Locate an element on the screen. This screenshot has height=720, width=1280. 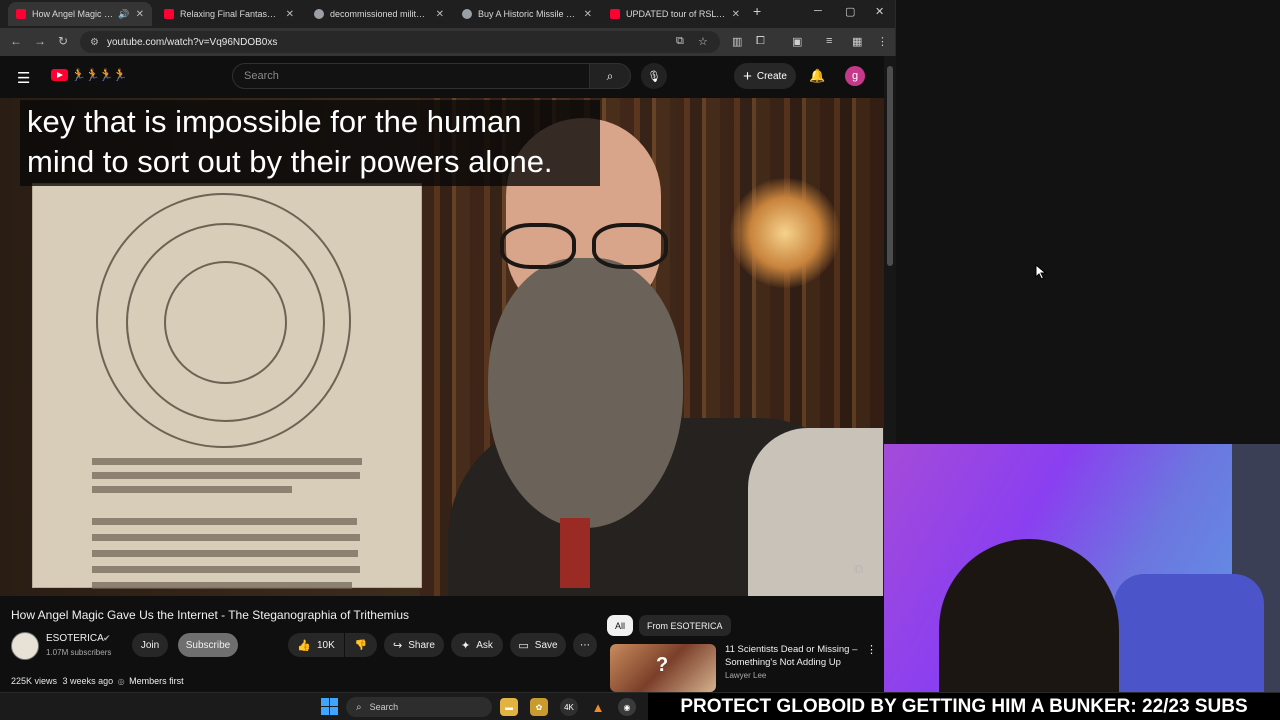
join-button: Join is located at coordinates (150, 645).